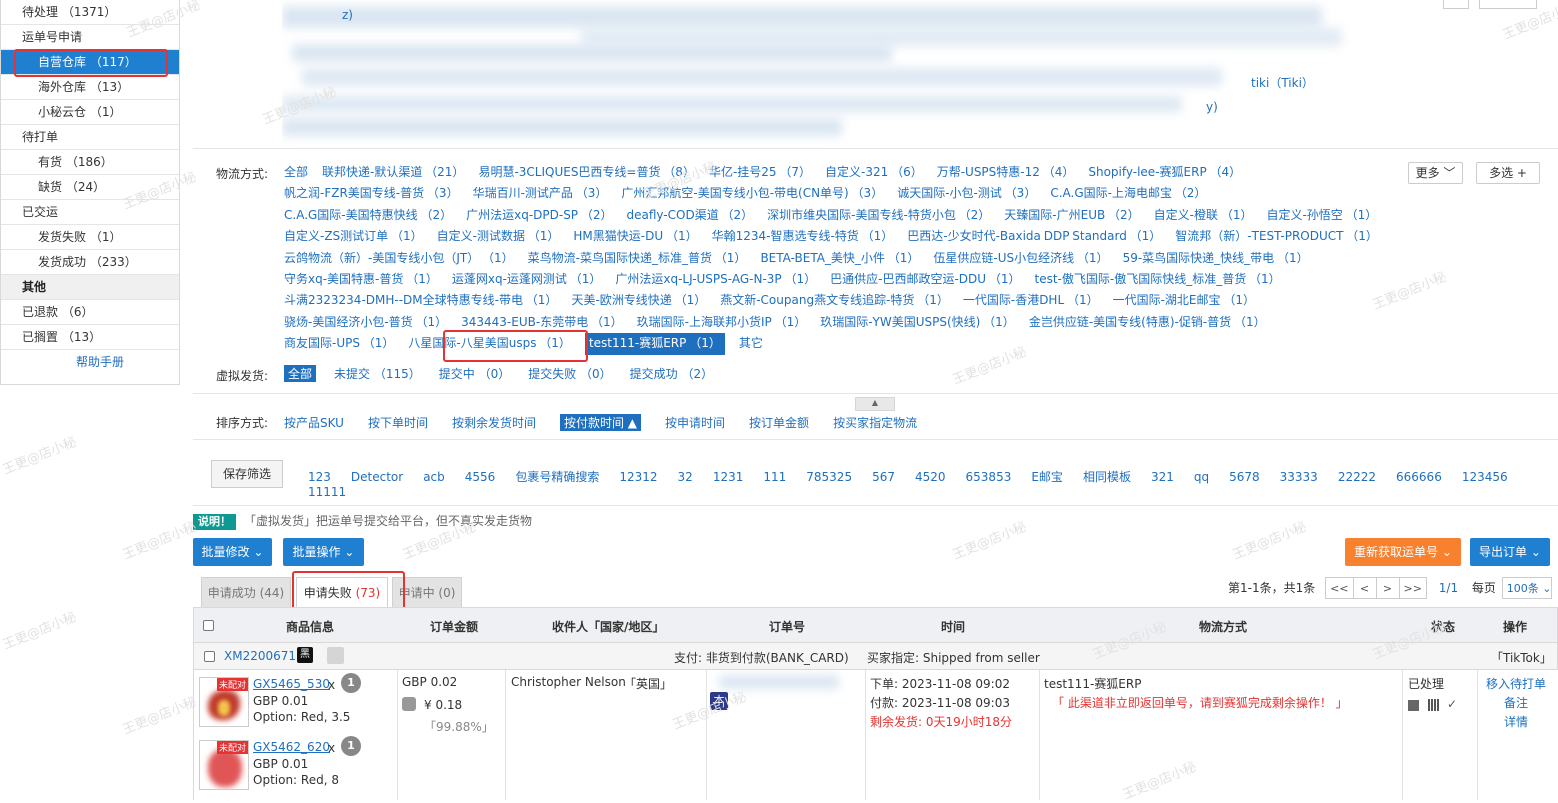 This screenshot has width=1558, height=803. What do you see at coordinates (209, 656) in the screenshot?
I see `order-checkbox` at bounding box center [209, 656].